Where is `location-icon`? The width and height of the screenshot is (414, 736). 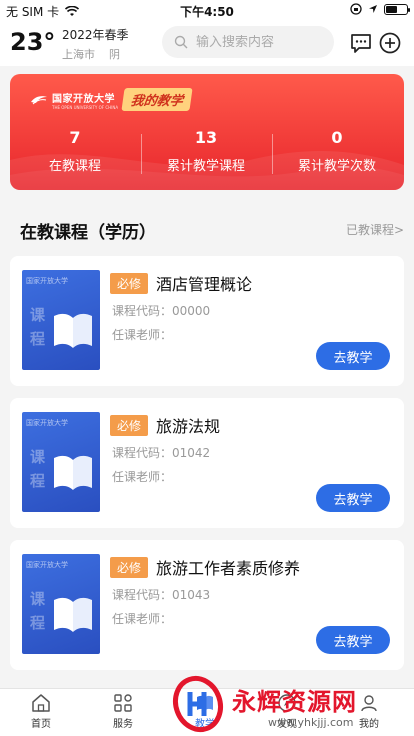 location-icon is located at coordinates (373, 9).